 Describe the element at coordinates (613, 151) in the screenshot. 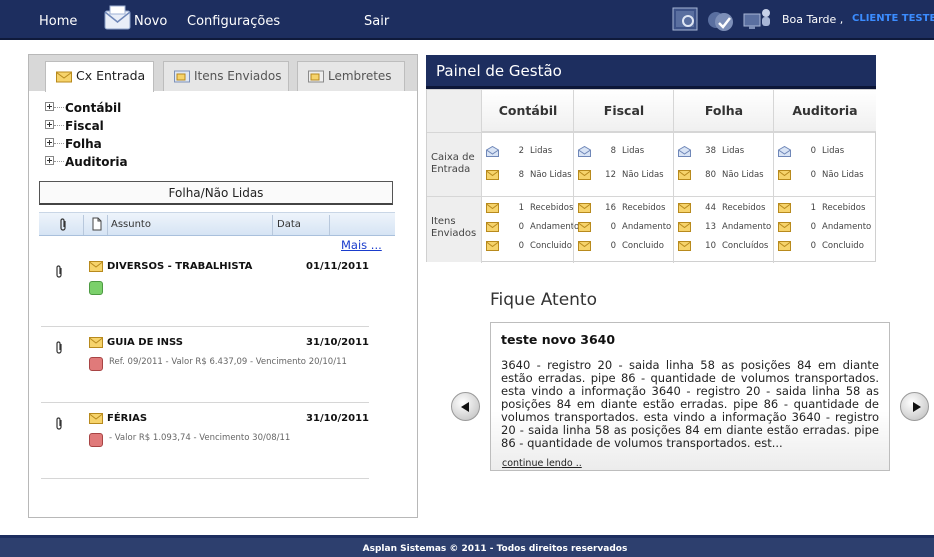

I see `count-value: 8` at that location.